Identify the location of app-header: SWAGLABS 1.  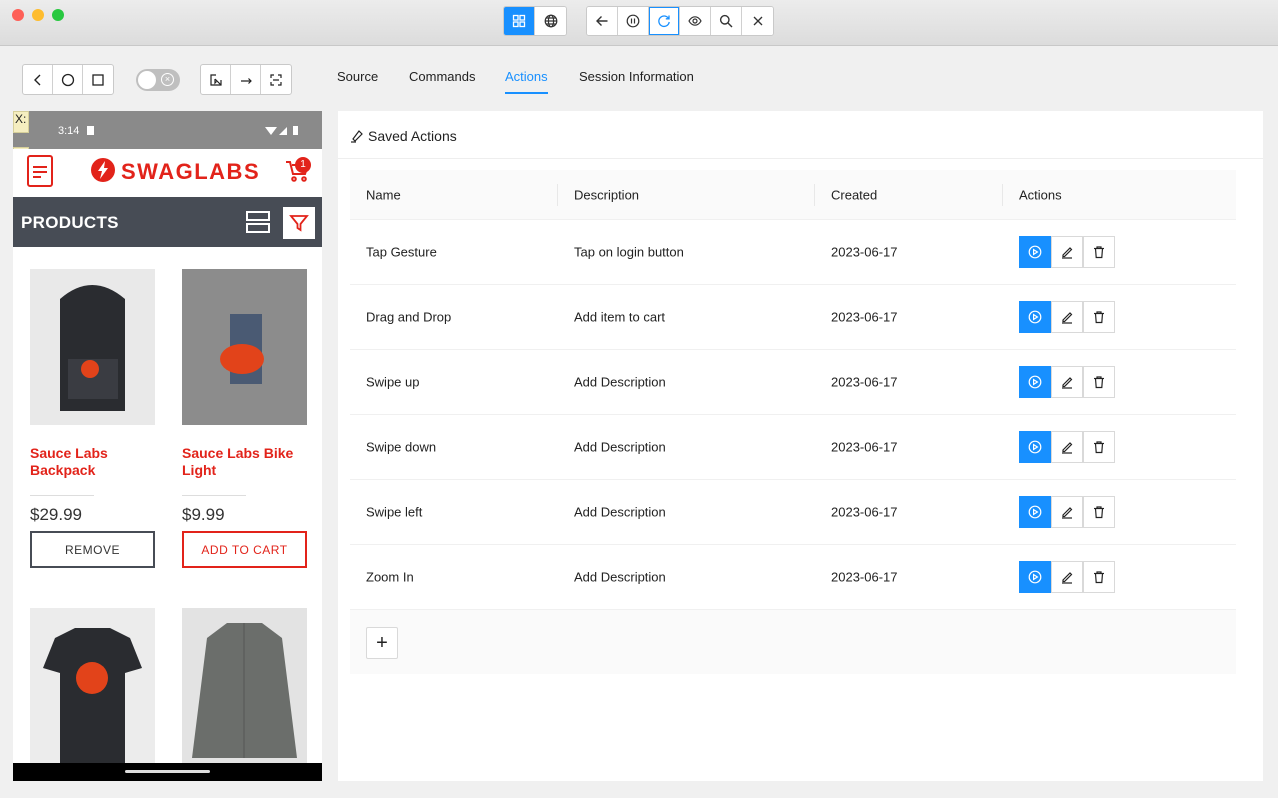
(167, 173).